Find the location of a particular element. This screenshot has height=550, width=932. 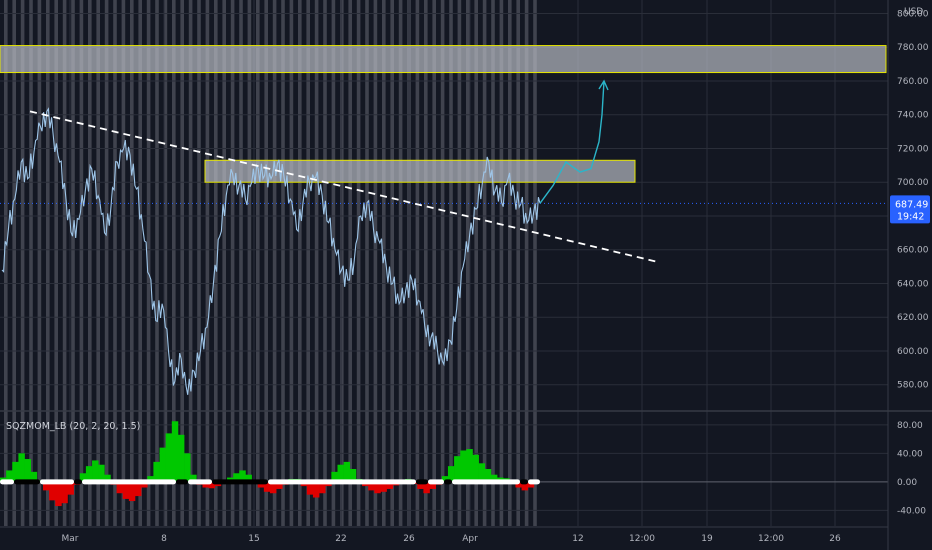

x-tick-label: 15 is located at coordinates (253, 539).